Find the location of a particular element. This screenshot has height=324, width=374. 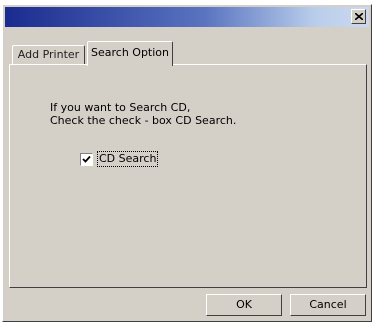

cancel-button: Cancel is located at coordinates (328, 305).